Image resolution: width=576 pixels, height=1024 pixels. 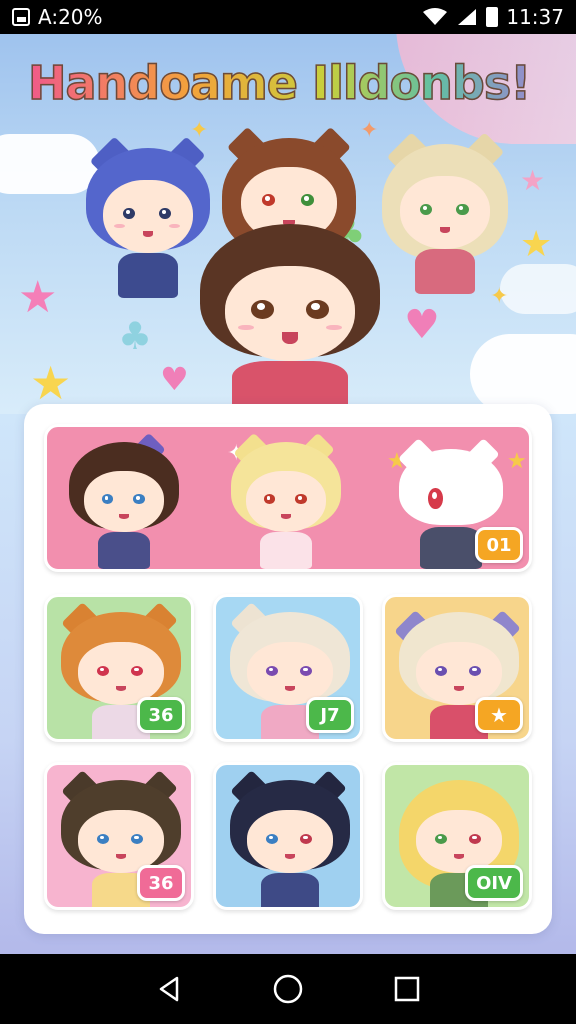 What do you see at coordinates (297, 83) in the screenshot?
I see `app-title: Handoame Illdonbs!` at bounding box center [297, 83].